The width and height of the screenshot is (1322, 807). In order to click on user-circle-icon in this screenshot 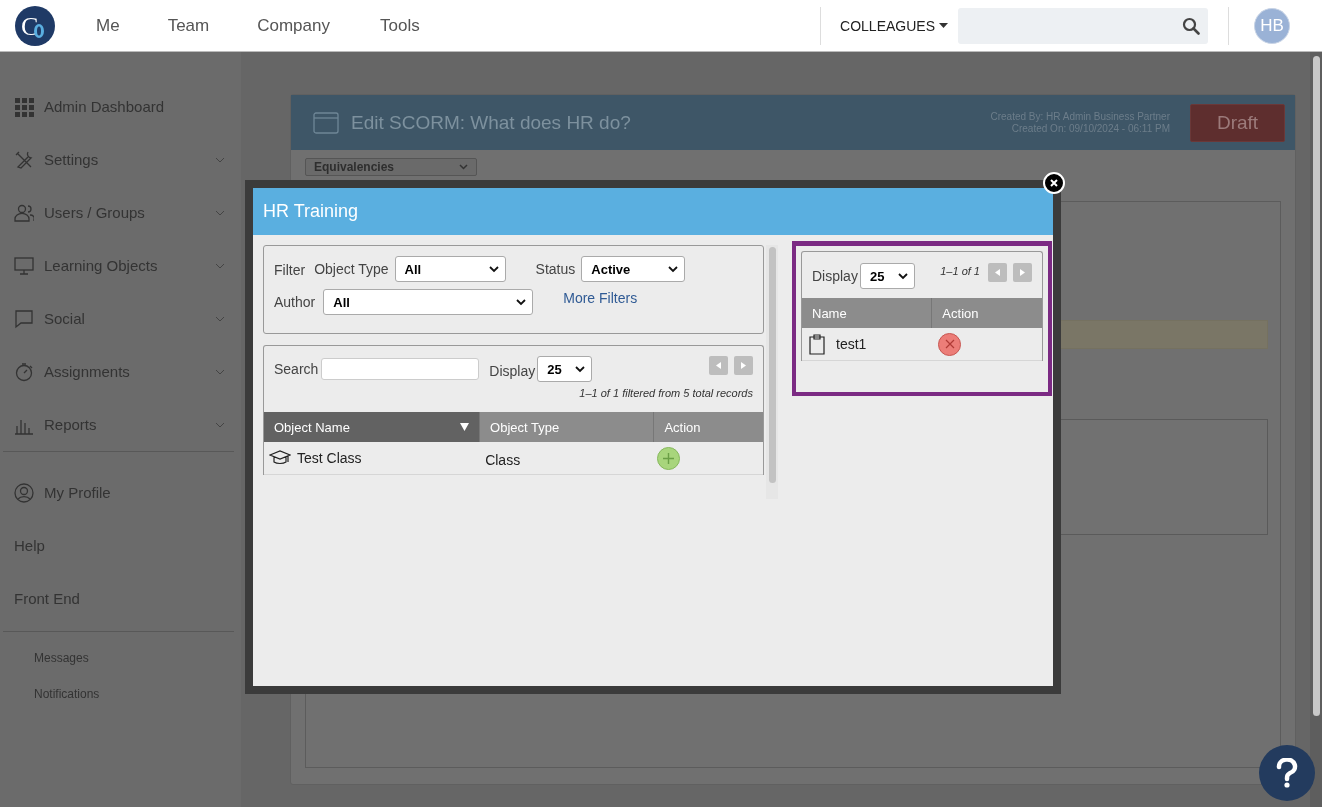, I will do `click(24, 492)`.